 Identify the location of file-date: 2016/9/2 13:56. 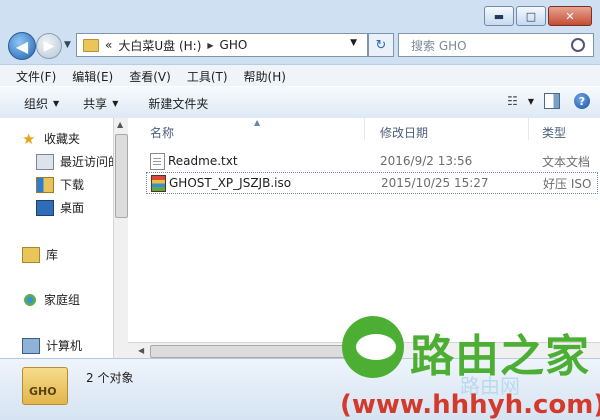
(426, 161).